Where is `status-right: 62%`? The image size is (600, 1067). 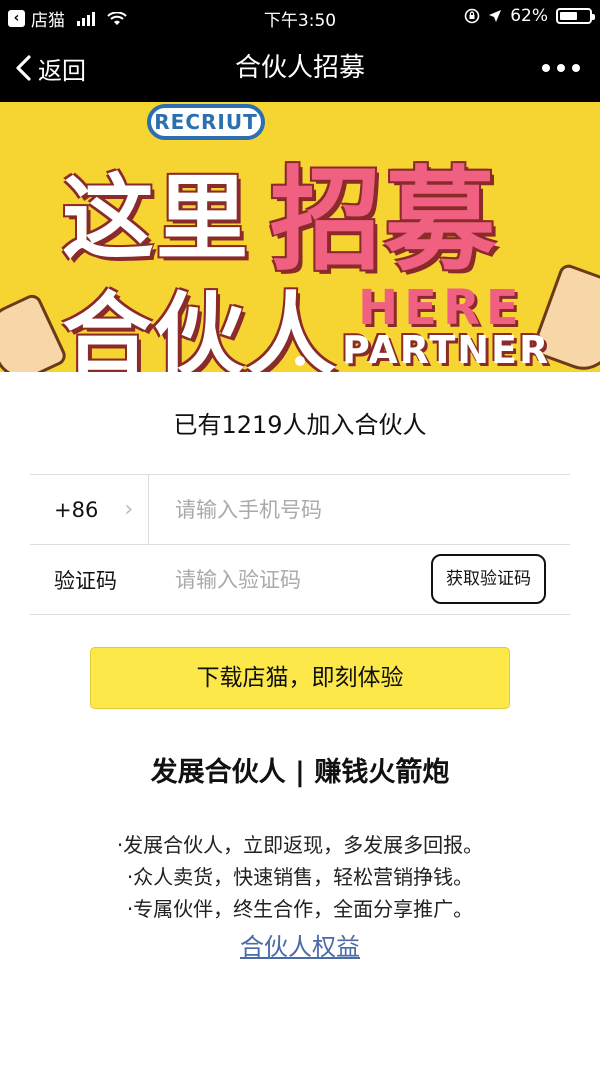
status-right: 62% is located at coordinates (529, 16).